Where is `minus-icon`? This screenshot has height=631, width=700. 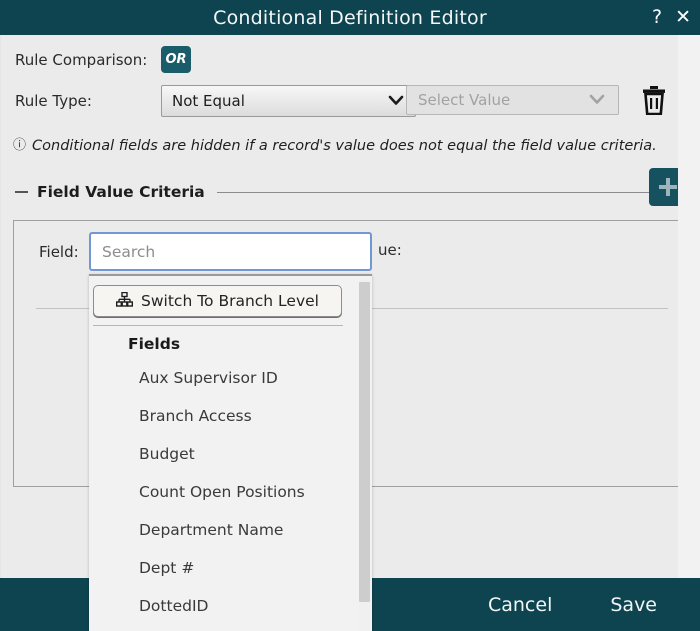
minus-icon is located at coordinates (21, 192).